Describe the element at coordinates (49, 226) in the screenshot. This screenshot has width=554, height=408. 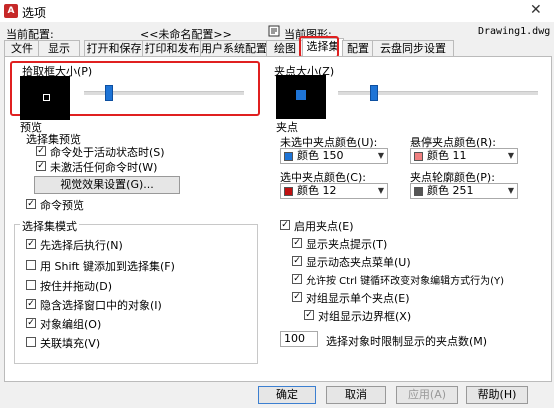
I see `selection-modes-label: 选择集模式` at that location.